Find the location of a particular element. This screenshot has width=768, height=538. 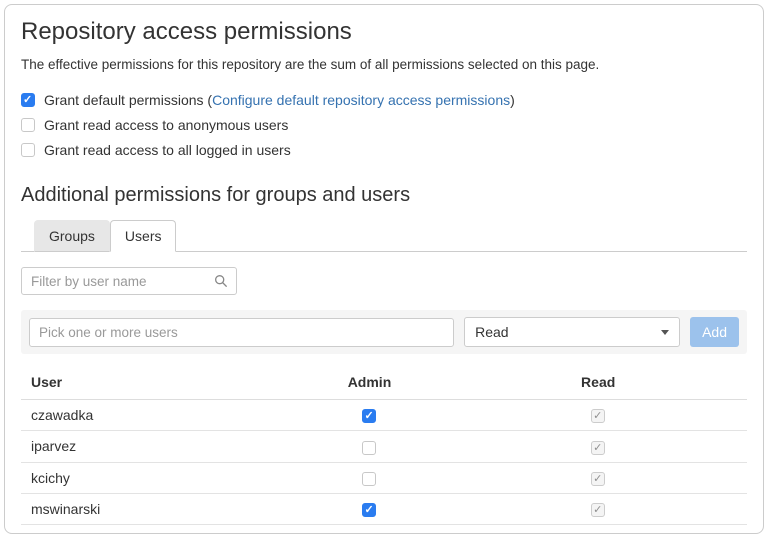

table-header-row: User Admin Read is located at coordinates (384, 382).